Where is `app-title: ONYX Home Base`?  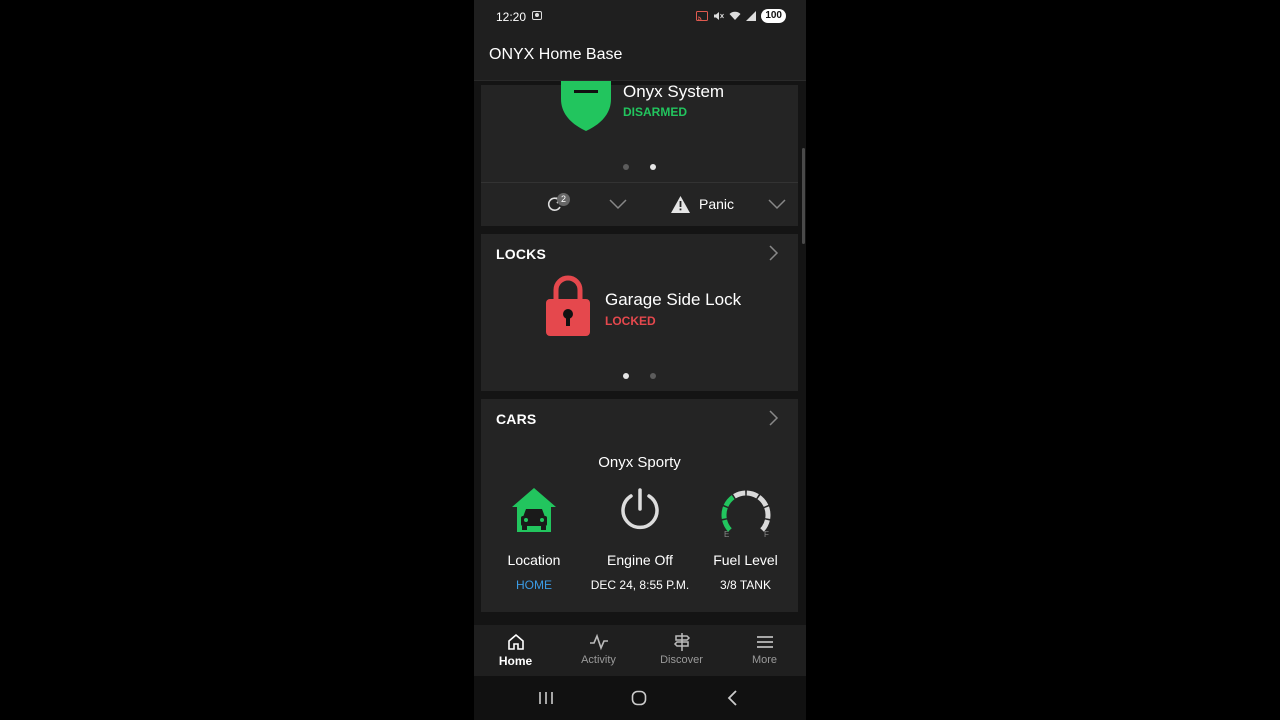 app-title: ONYX Home Base is located at coordinates (556, 54).